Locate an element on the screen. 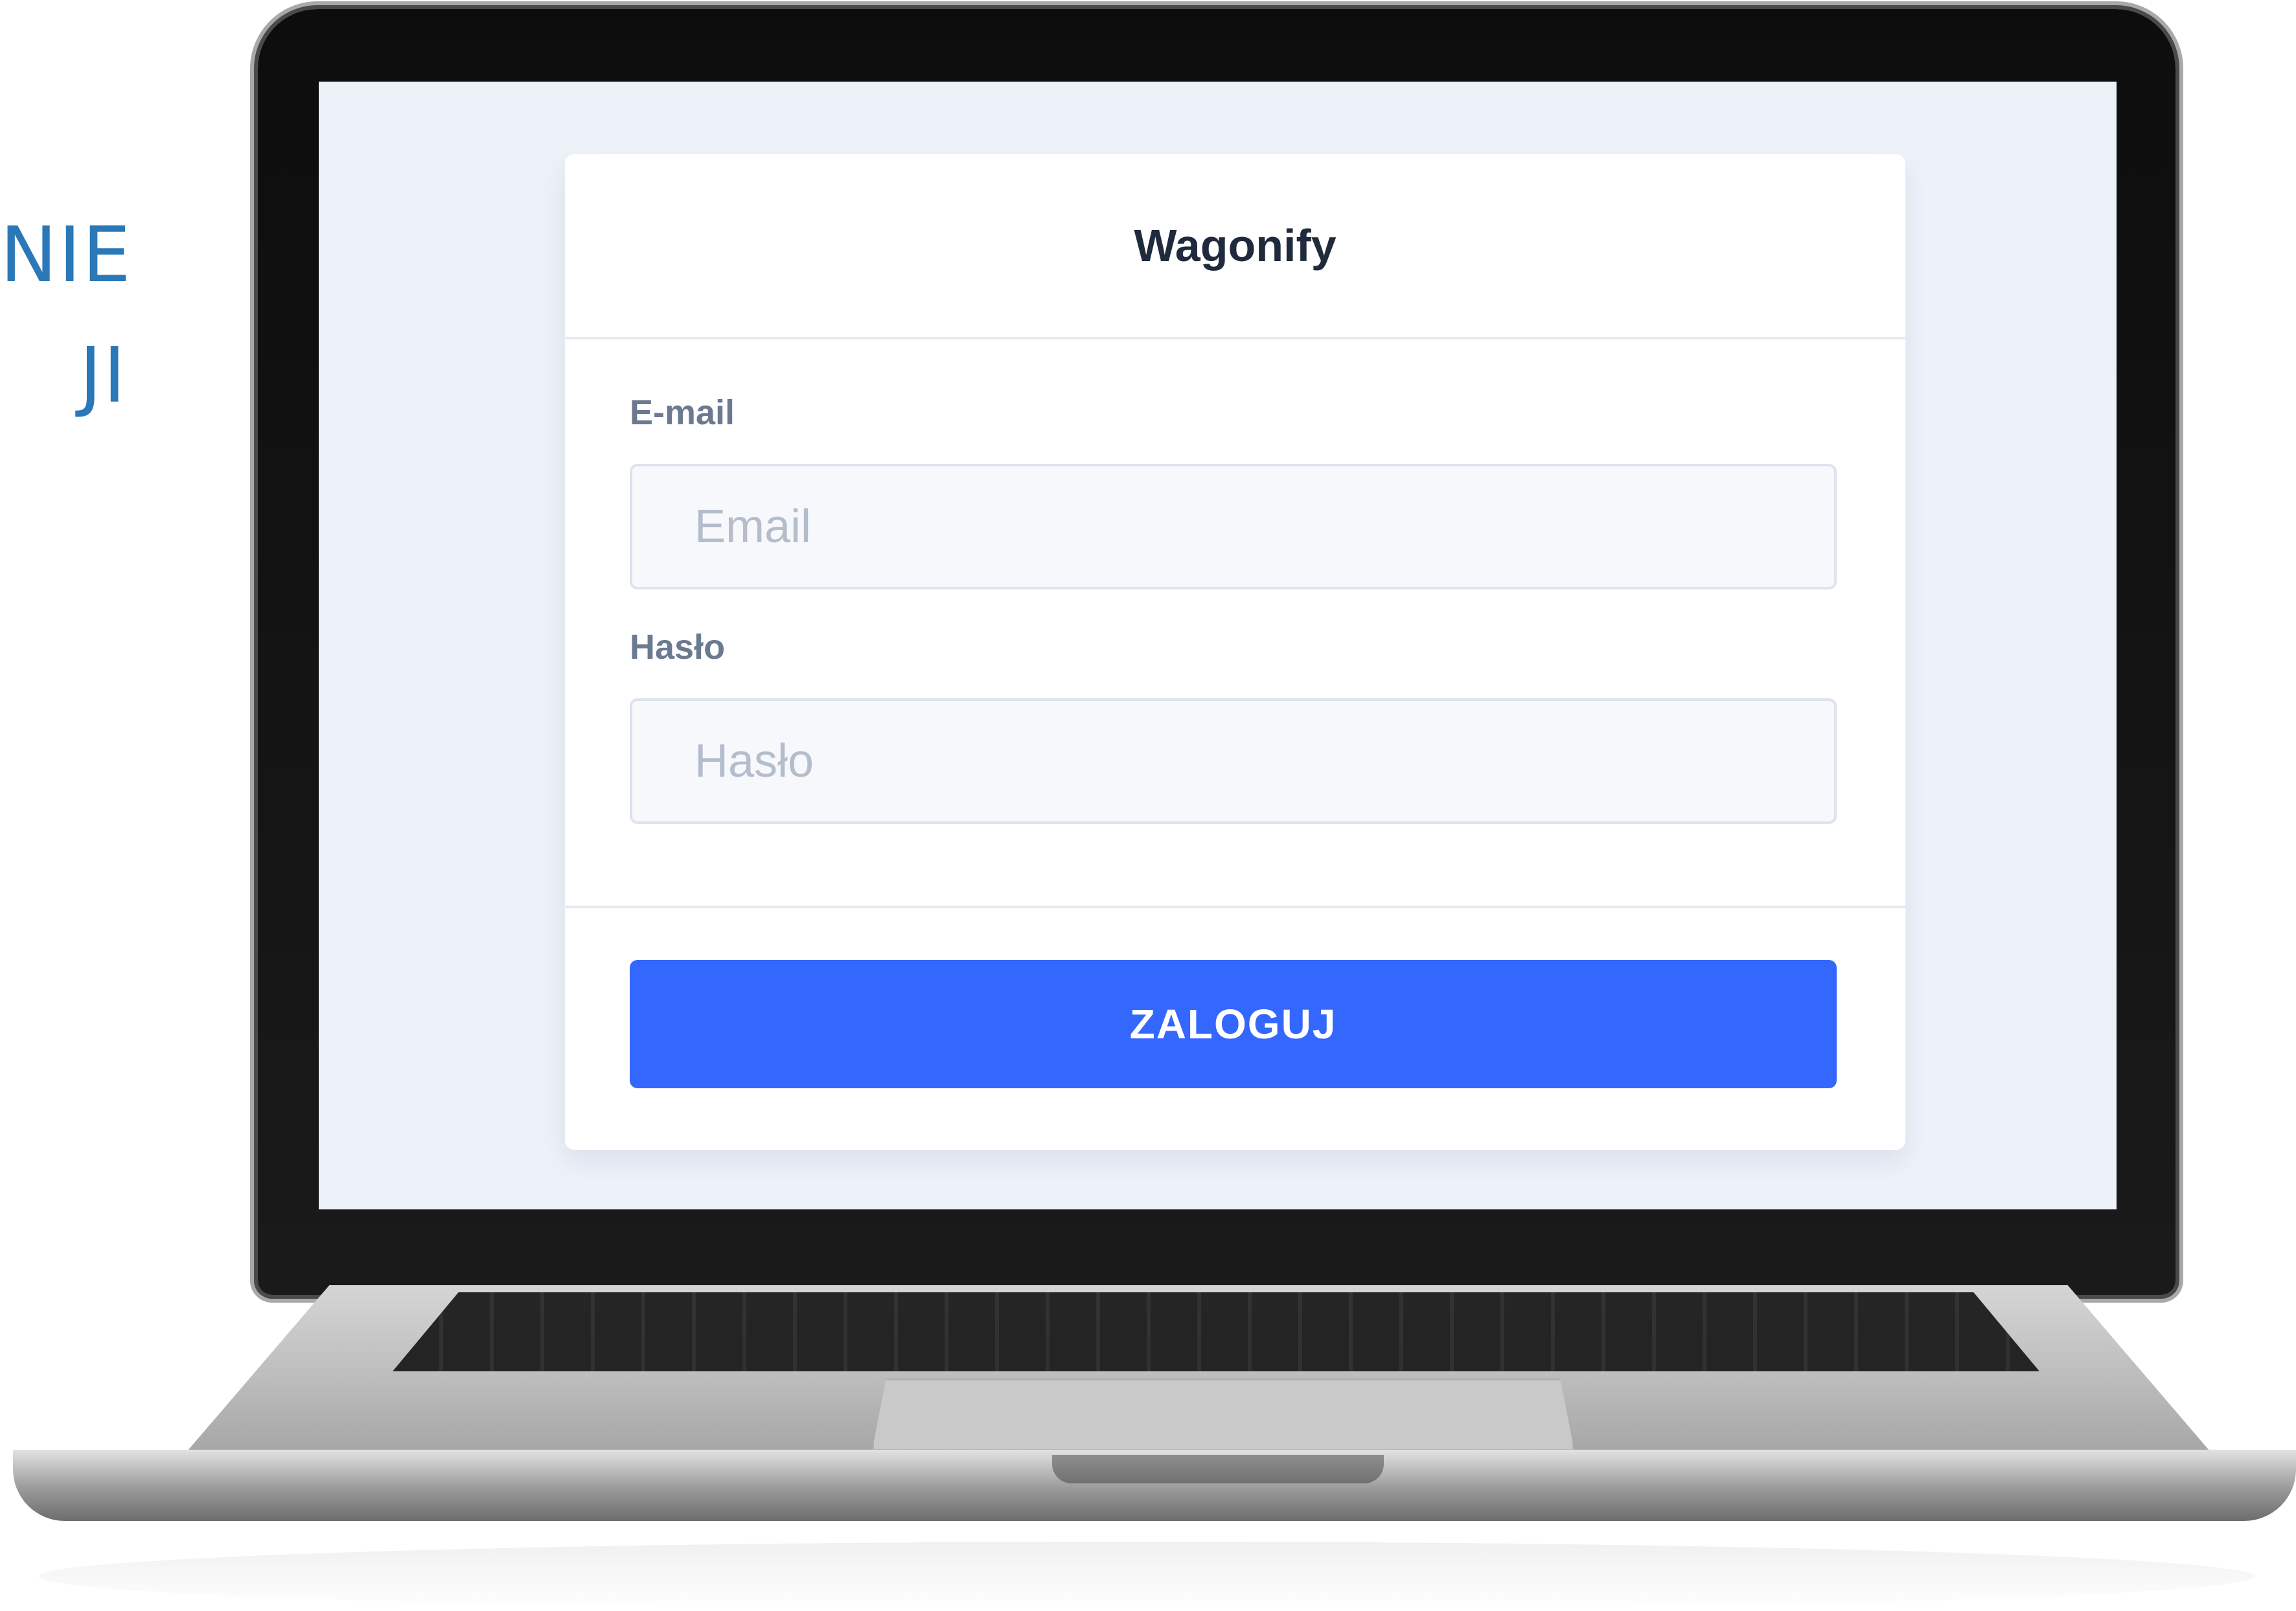  login-card-footer: ZALOGUJ is located at coordinates (1235, 998).